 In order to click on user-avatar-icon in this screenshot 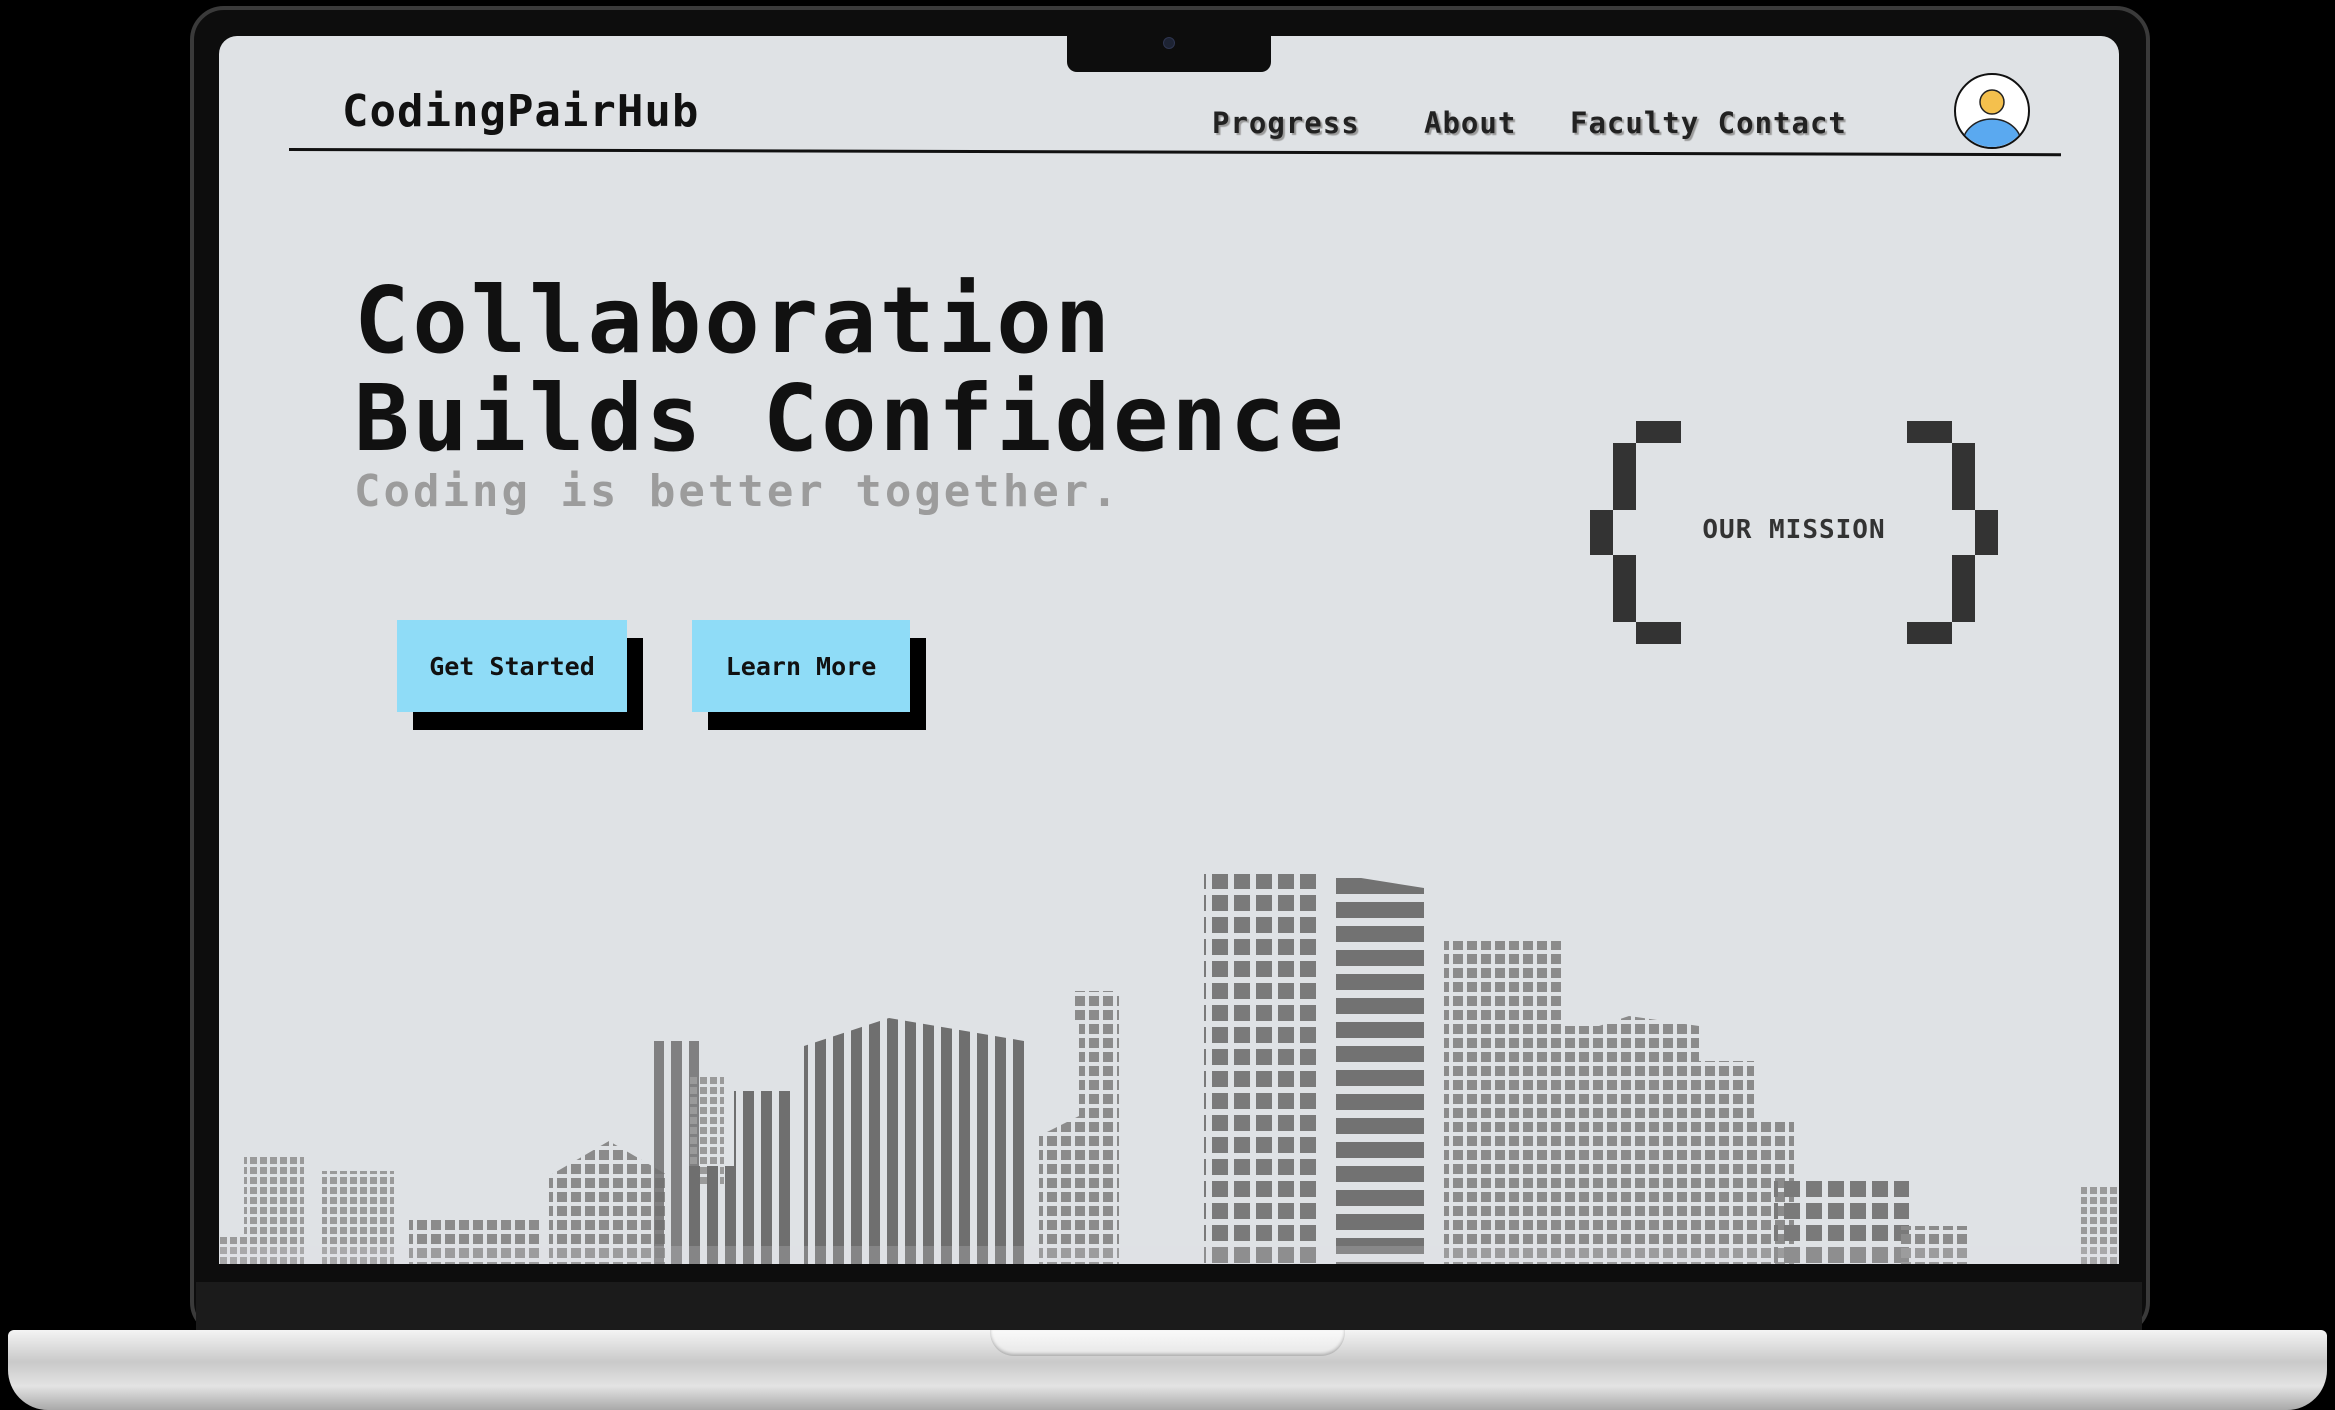, I will do `click(1992, 111)`.